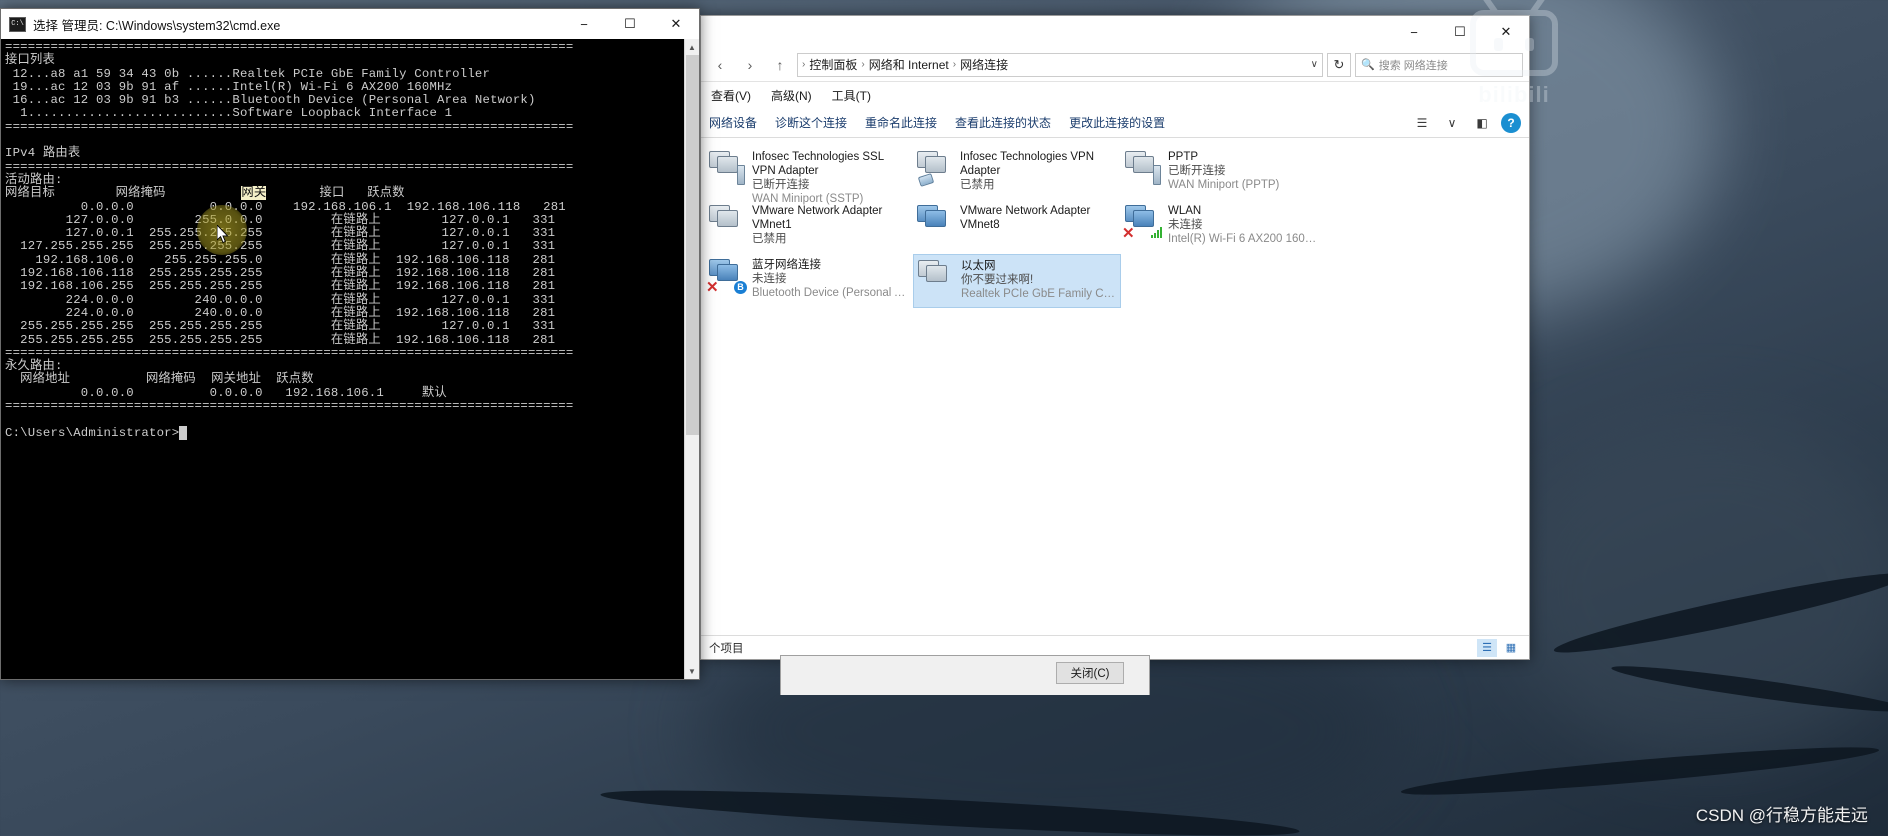  I want to click on view-layout-icon: ☰, so click(1422, 123).